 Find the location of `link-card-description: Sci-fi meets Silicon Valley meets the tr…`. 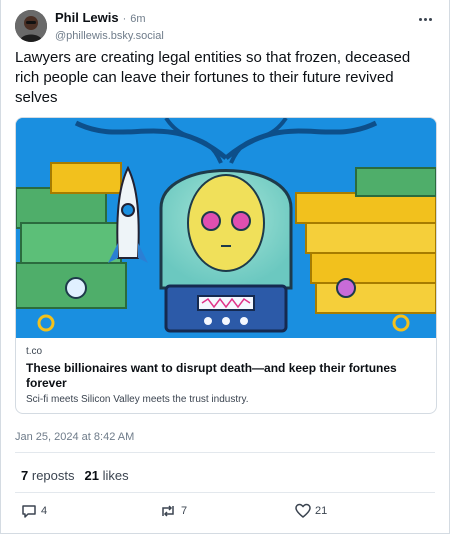

link-card-description: Sci-fi meets Silicon Valley meets the tr… is located at coordinates (137, 399).